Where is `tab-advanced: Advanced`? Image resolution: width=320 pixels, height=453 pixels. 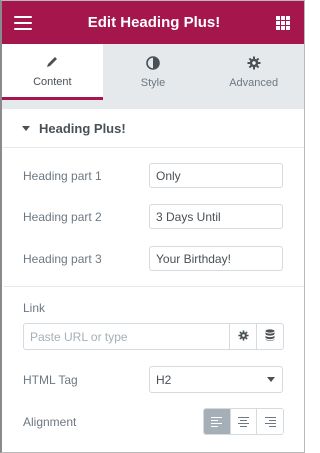 tab-advanced: Advanced is located at coordinates (253, 72).